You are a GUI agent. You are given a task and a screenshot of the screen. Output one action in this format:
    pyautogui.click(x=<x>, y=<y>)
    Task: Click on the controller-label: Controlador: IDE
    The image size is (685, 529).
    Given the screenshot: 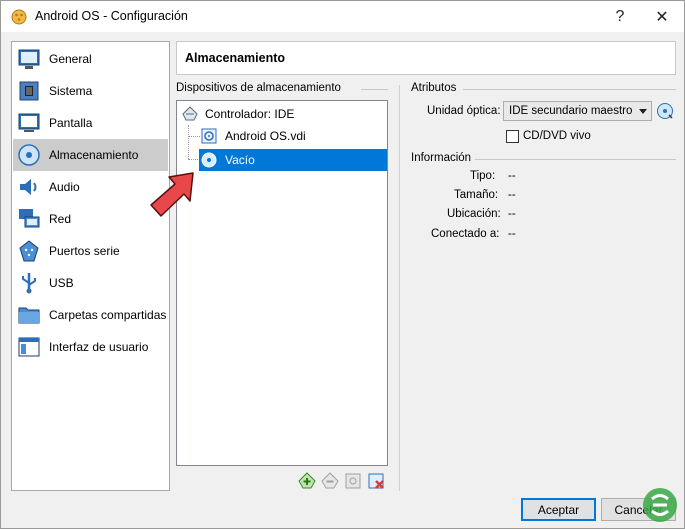 What is the action you would take?
    pyautogui.click(x=250, y=114)
    